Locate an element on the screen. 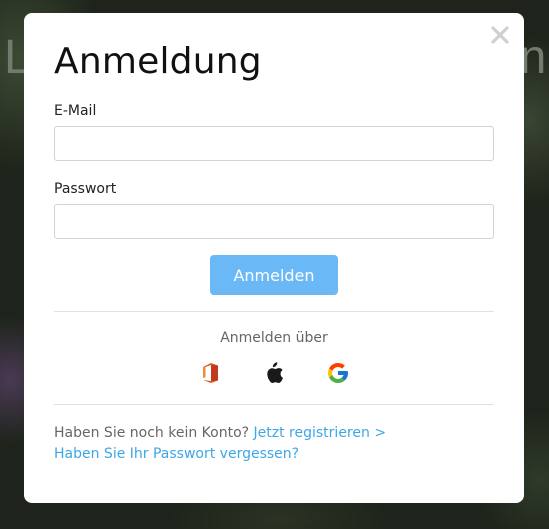 This screenshot has width=549, height=529. apple-icon is located at coordinates (275, 372).